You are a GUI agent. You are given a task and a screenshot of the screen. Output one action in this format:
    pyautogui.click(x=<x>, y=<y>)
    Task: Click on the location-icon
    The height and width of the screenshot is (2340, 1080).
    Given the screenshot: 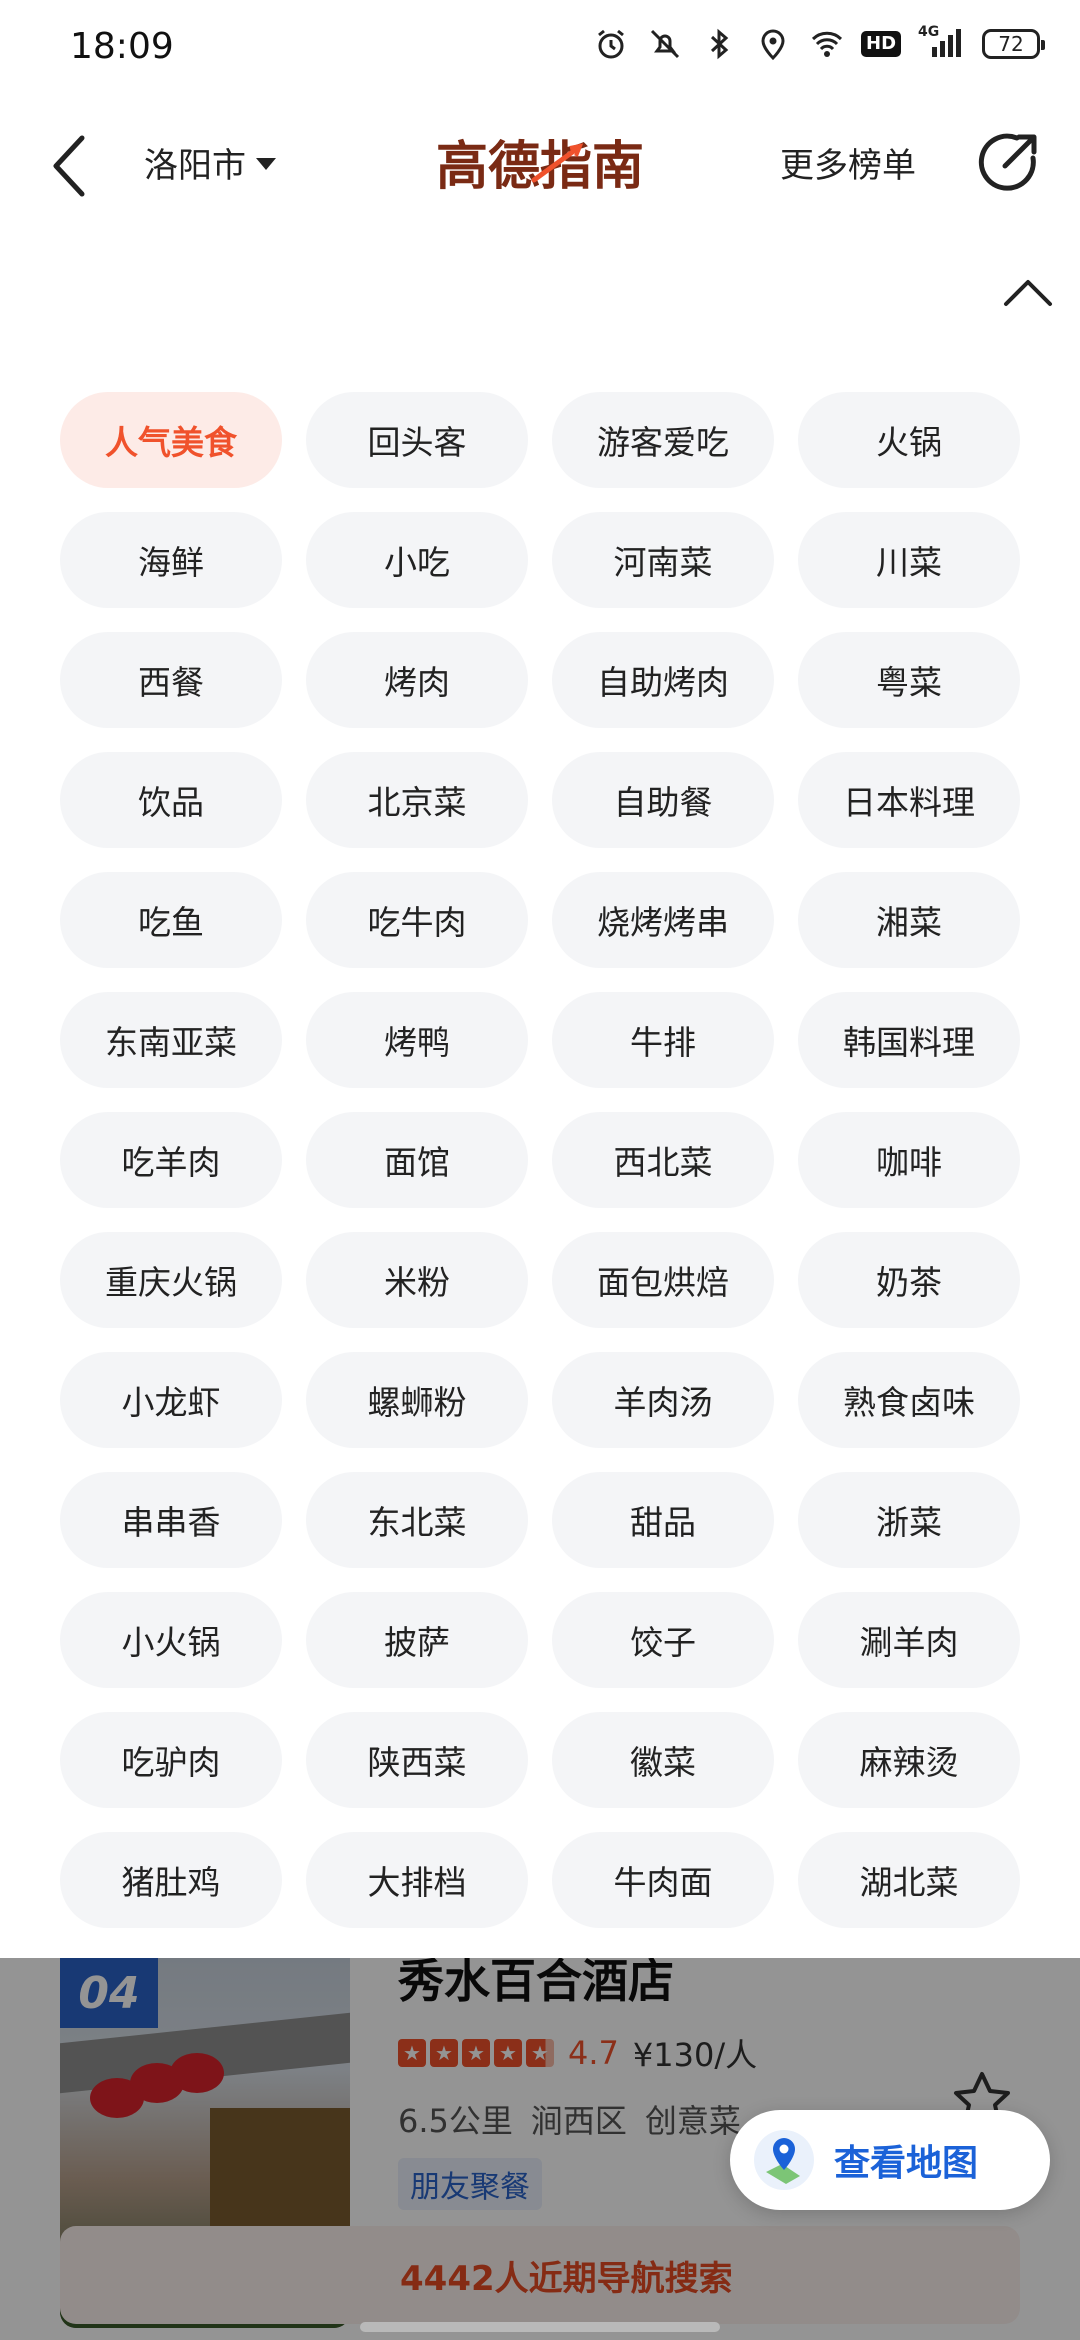 What is the action you would take?
    pyautogui.click(x=773, y=44)
    